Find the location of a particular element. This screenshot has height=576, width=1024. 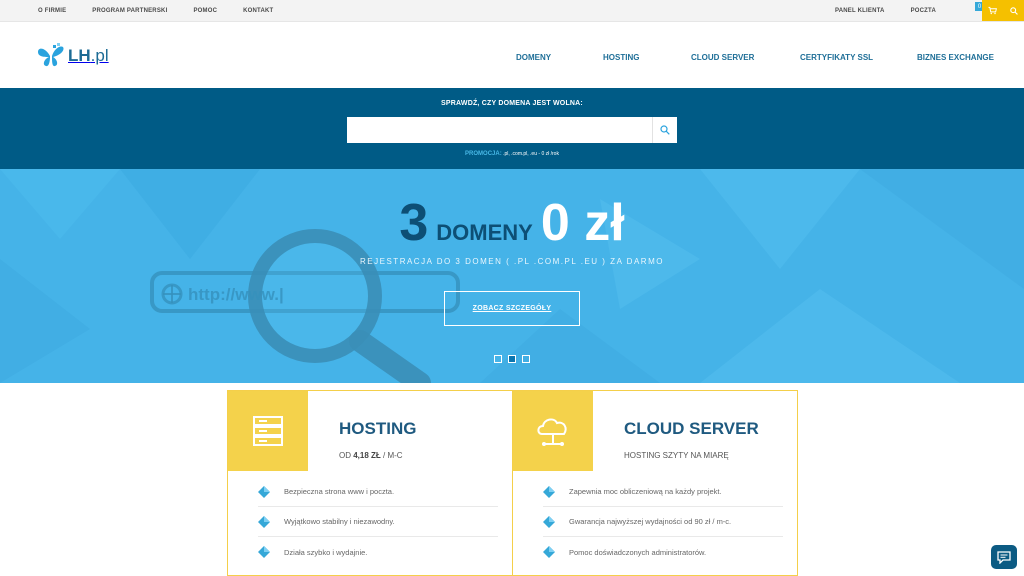

cloud-card-icon-box is located at coordinates (553, 431).